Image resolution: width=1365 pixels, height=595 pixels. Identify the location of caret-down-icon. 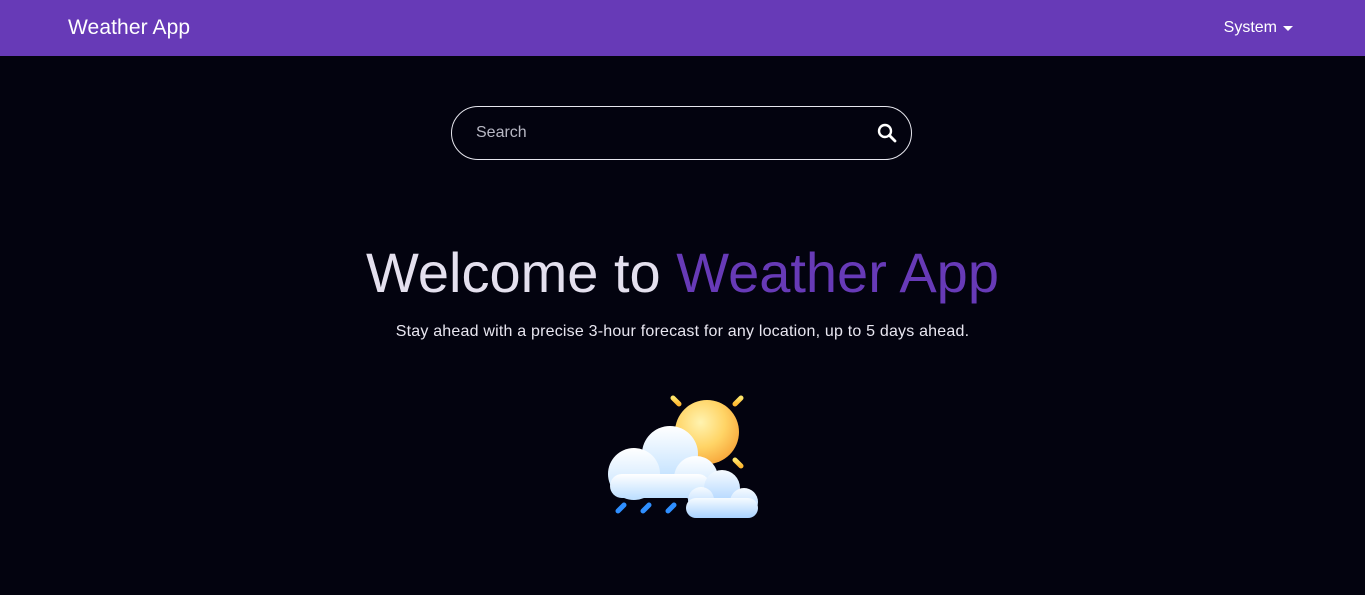
(1288, 28).